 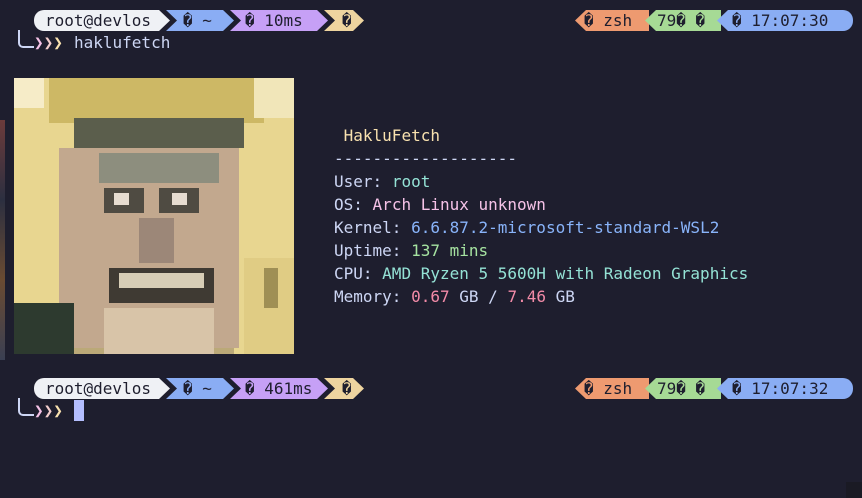 I want to click on prompt-clock: � 17:07:30, so click(x=785, y=20).